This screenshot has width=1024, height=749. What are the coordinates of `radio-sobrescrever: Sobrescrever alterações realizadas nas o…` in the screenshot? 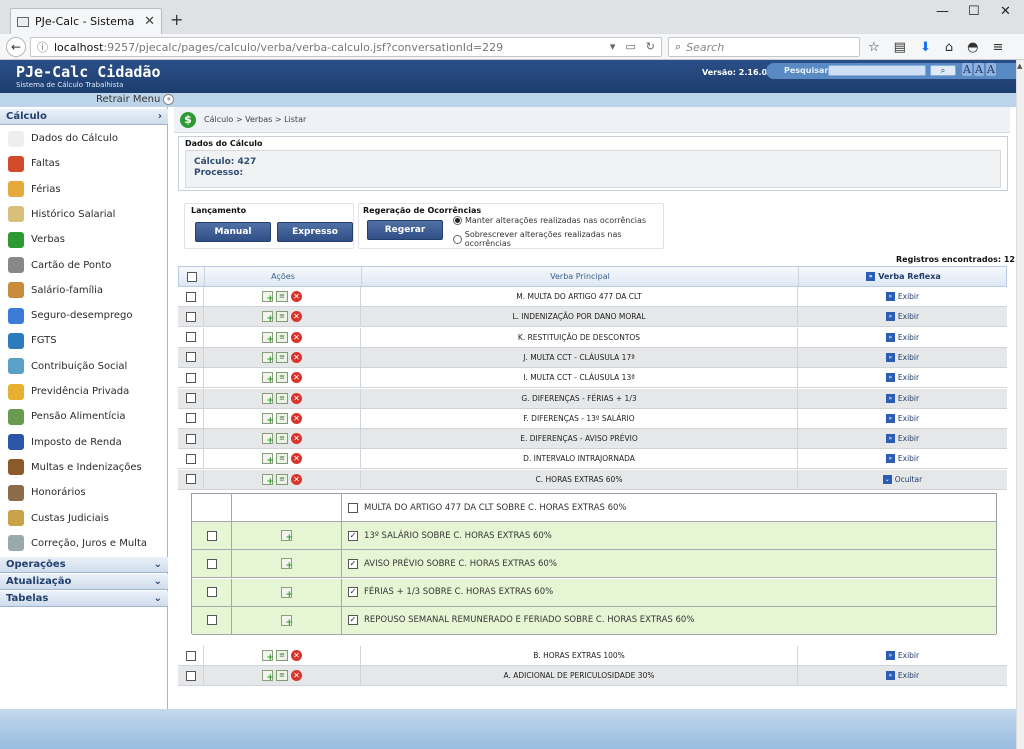 It's located at (558, 239).